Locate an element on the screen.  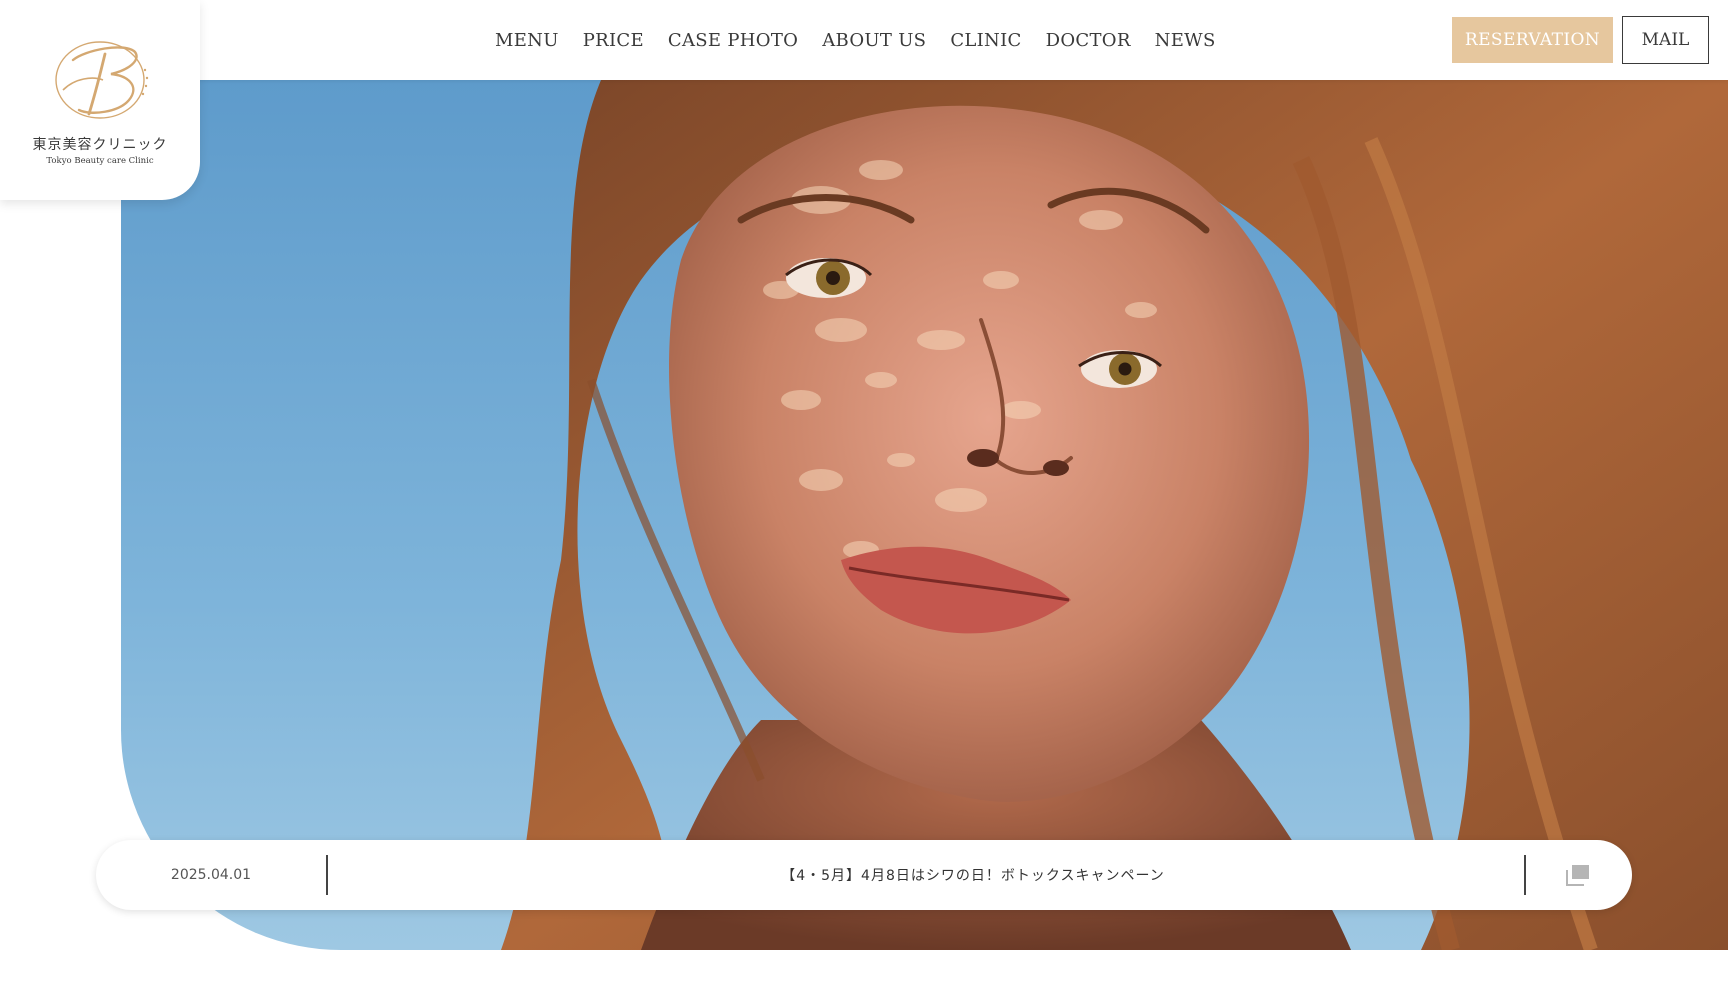
mail-button: MAIL is located at coordinates (1665, 40).